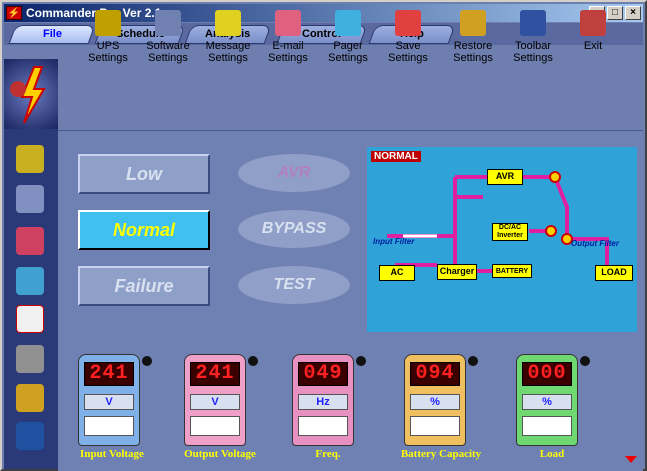  What do you see at coordinates (220, 454) in the screenshot?
I see `output-voltage-label: Output Voltage` at bounding box center [220, 454].